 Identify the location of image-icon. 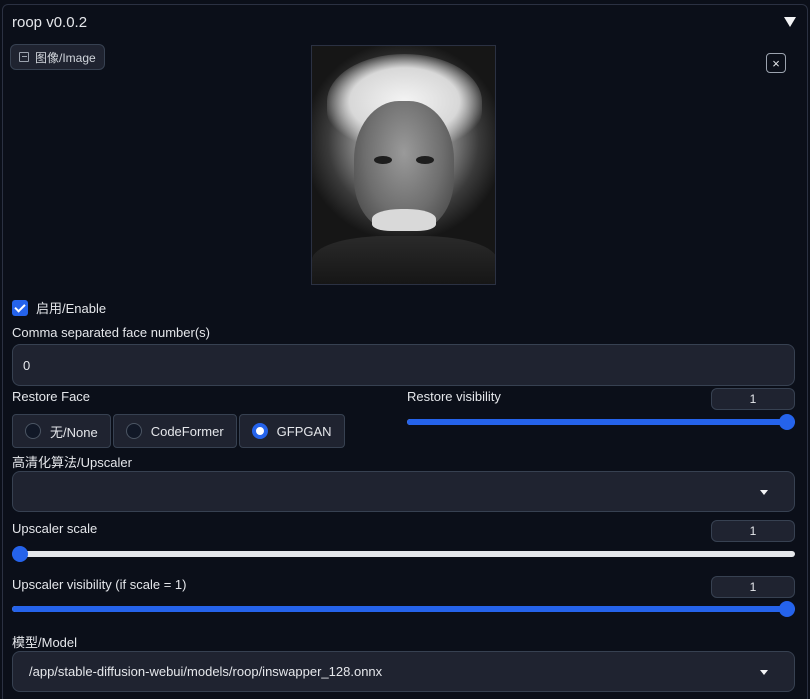
(24, 57).